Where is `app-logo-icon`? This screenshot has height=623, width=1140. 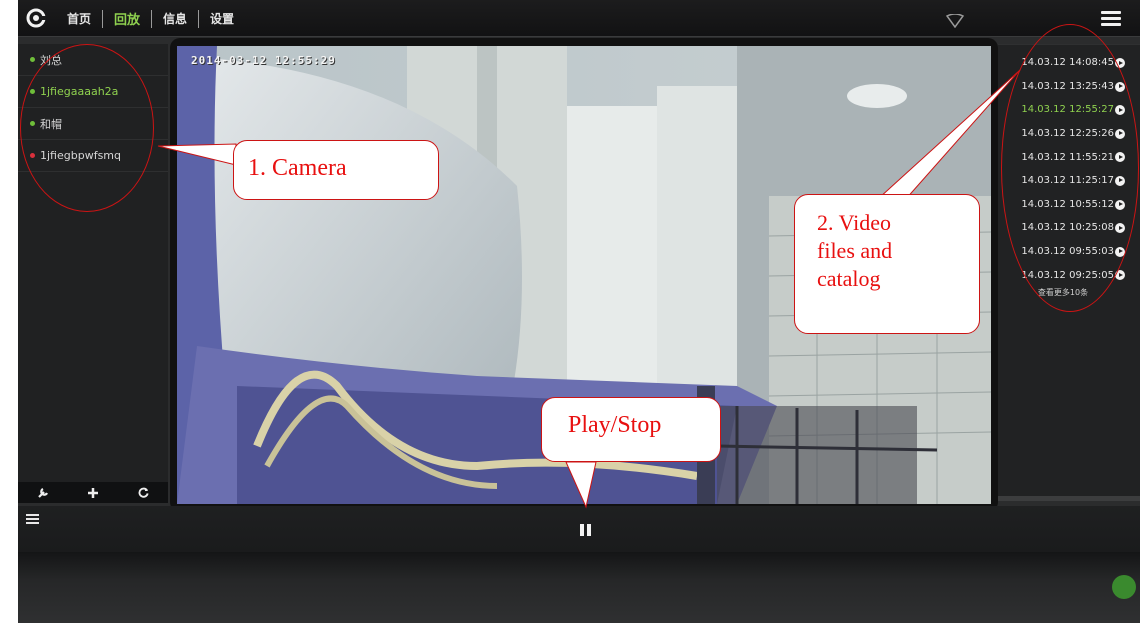
app-logo-icon is located at coordinates (36, 18).